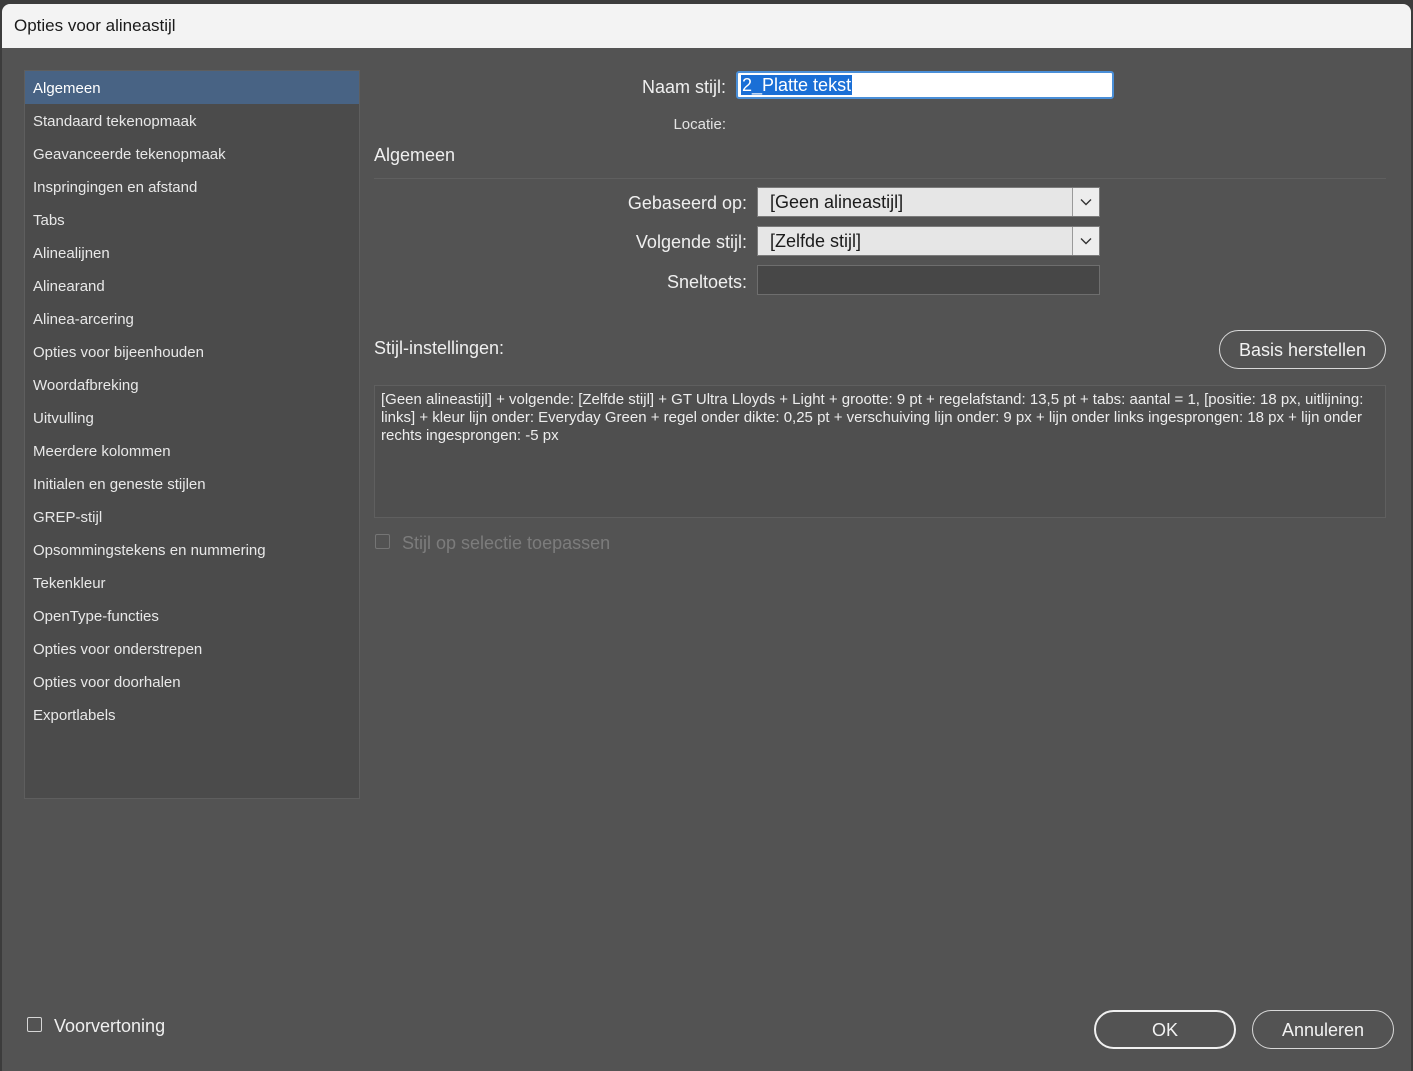 This screenshot has height=1071, width=1413. I want to click on sidebar-item: Opties voor onderstrepen, so click(192, 648).